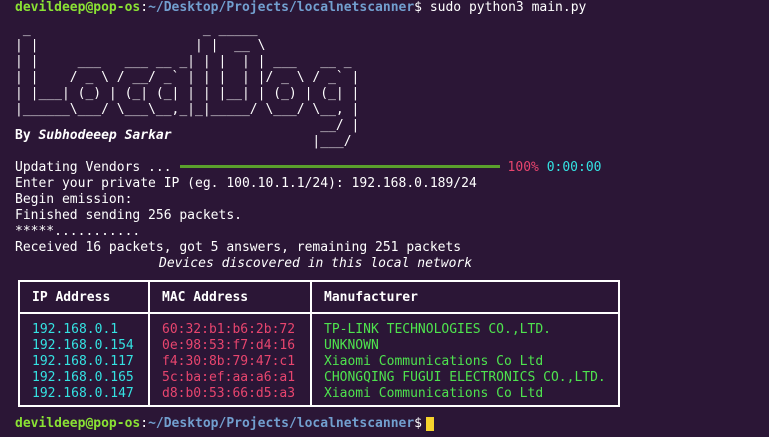 This screenshot has height=437, width=769. Describe the element at coordinates (230, 362) in the screenshot. I see `cell-mac: f4:30:8b:79:47:c1` at that location.